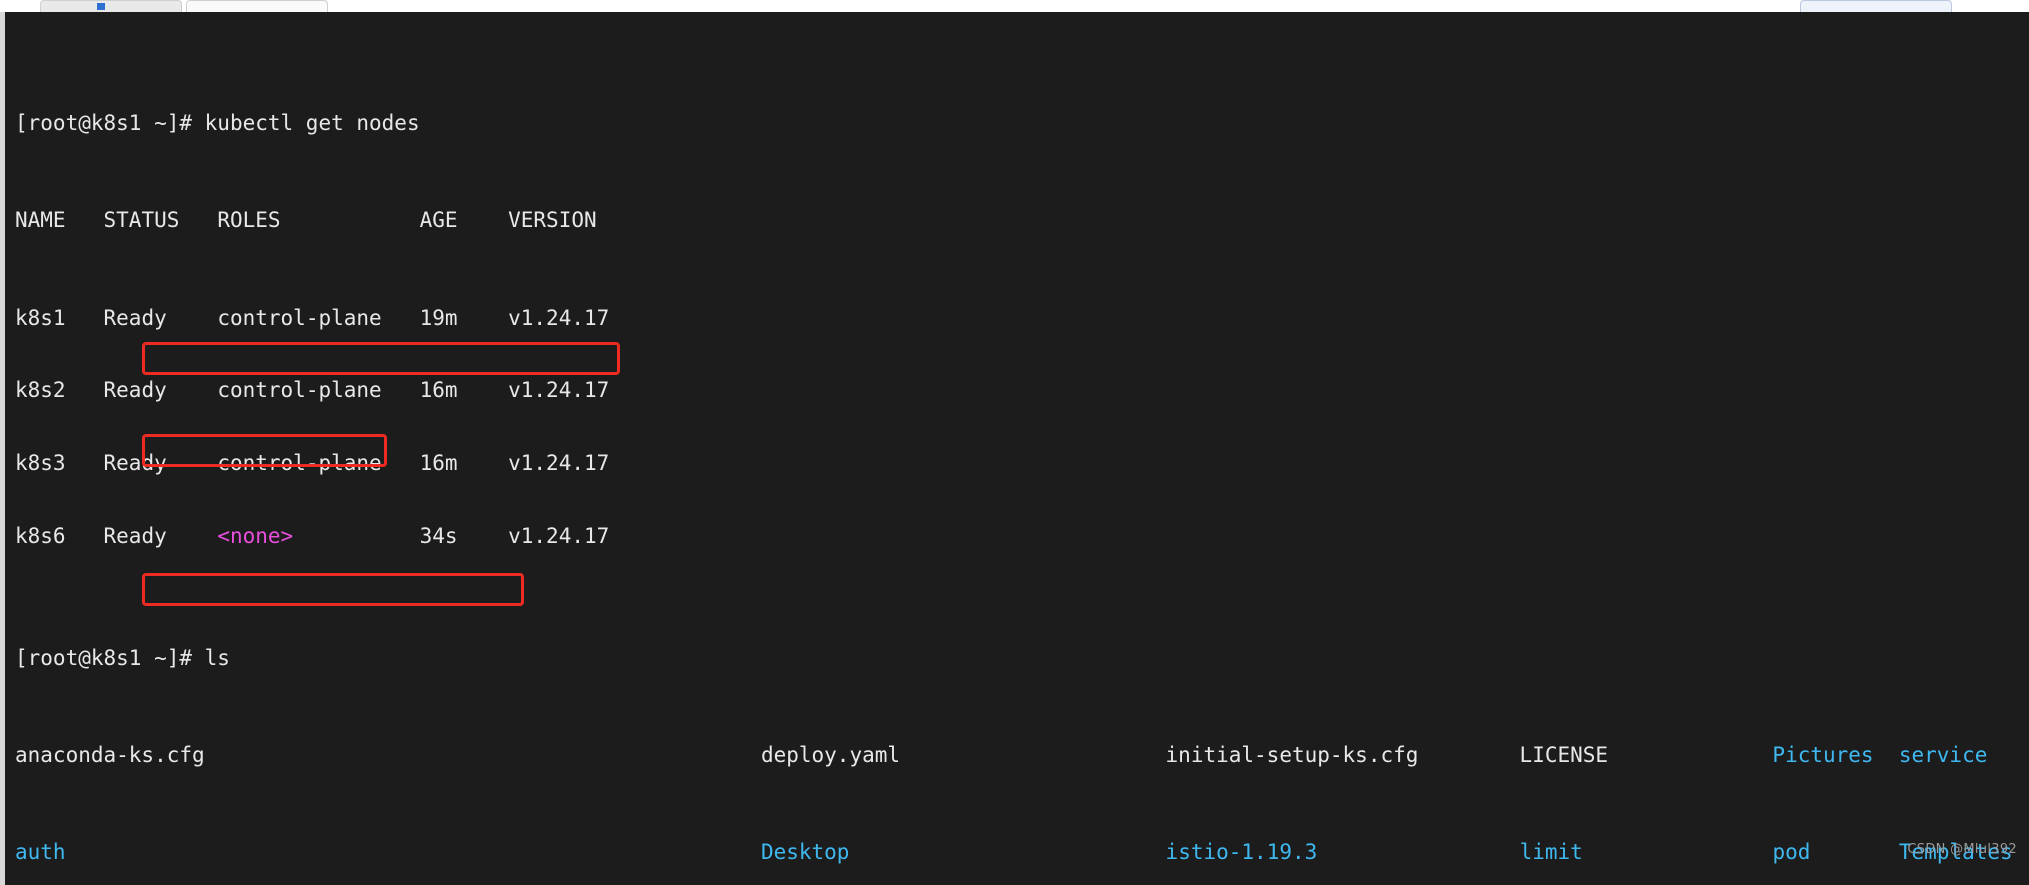  What do you see at coordinates (464, 317) in the screenshot?
I see `node-age: 19m` at bounding box center [464, 317].